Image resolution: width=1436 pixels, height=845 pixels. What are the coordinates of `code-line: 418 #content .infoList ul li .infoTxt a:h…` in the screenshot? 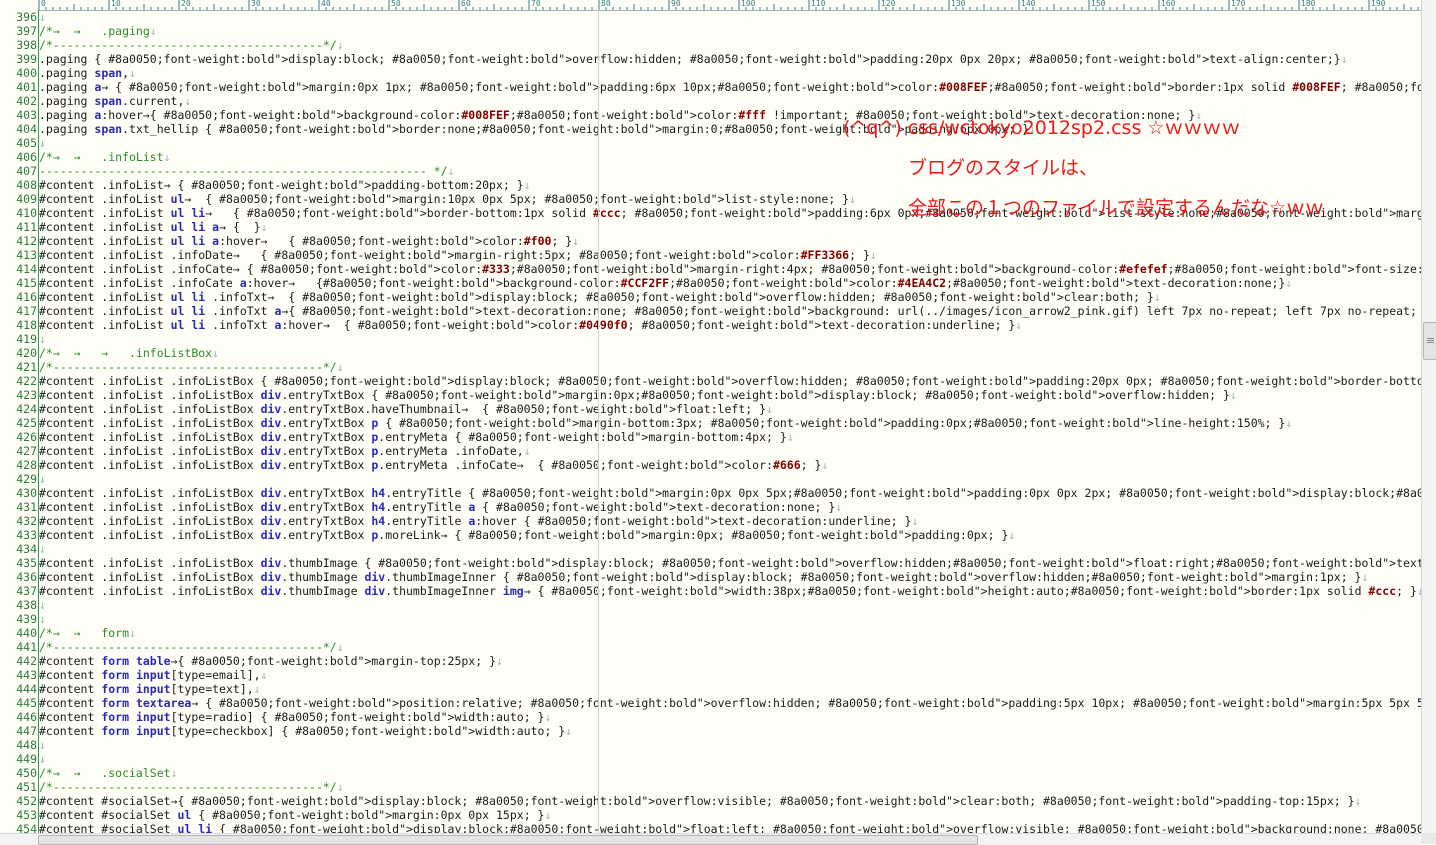 It's located at (710, 325).